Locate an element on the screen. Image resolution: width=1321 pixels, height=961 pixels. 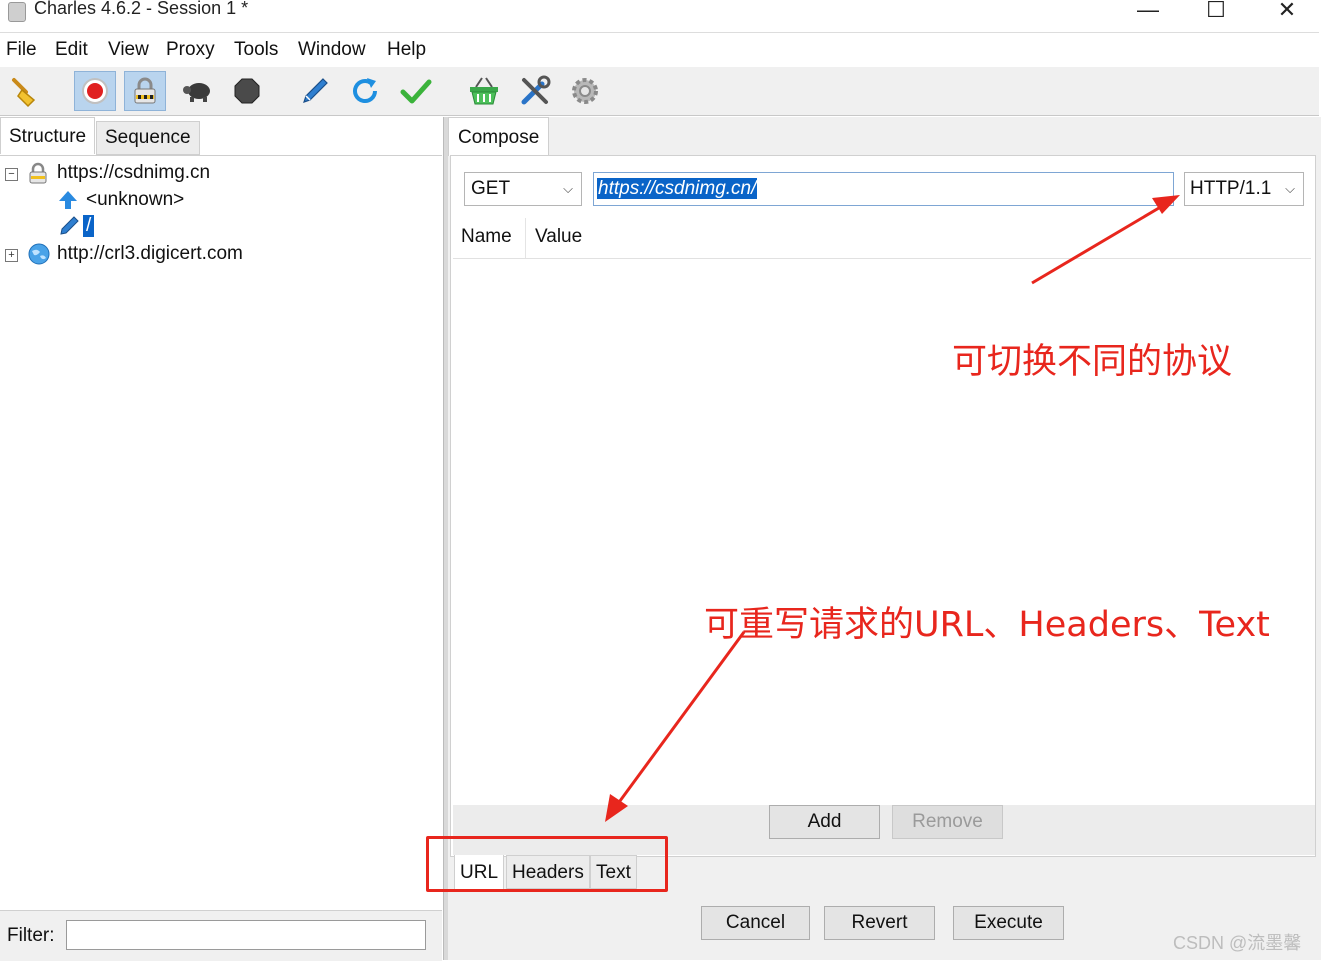
annotation-rewrite-note: 可重写请求的URL、Headers、Text is located at coordinates (987, 625).